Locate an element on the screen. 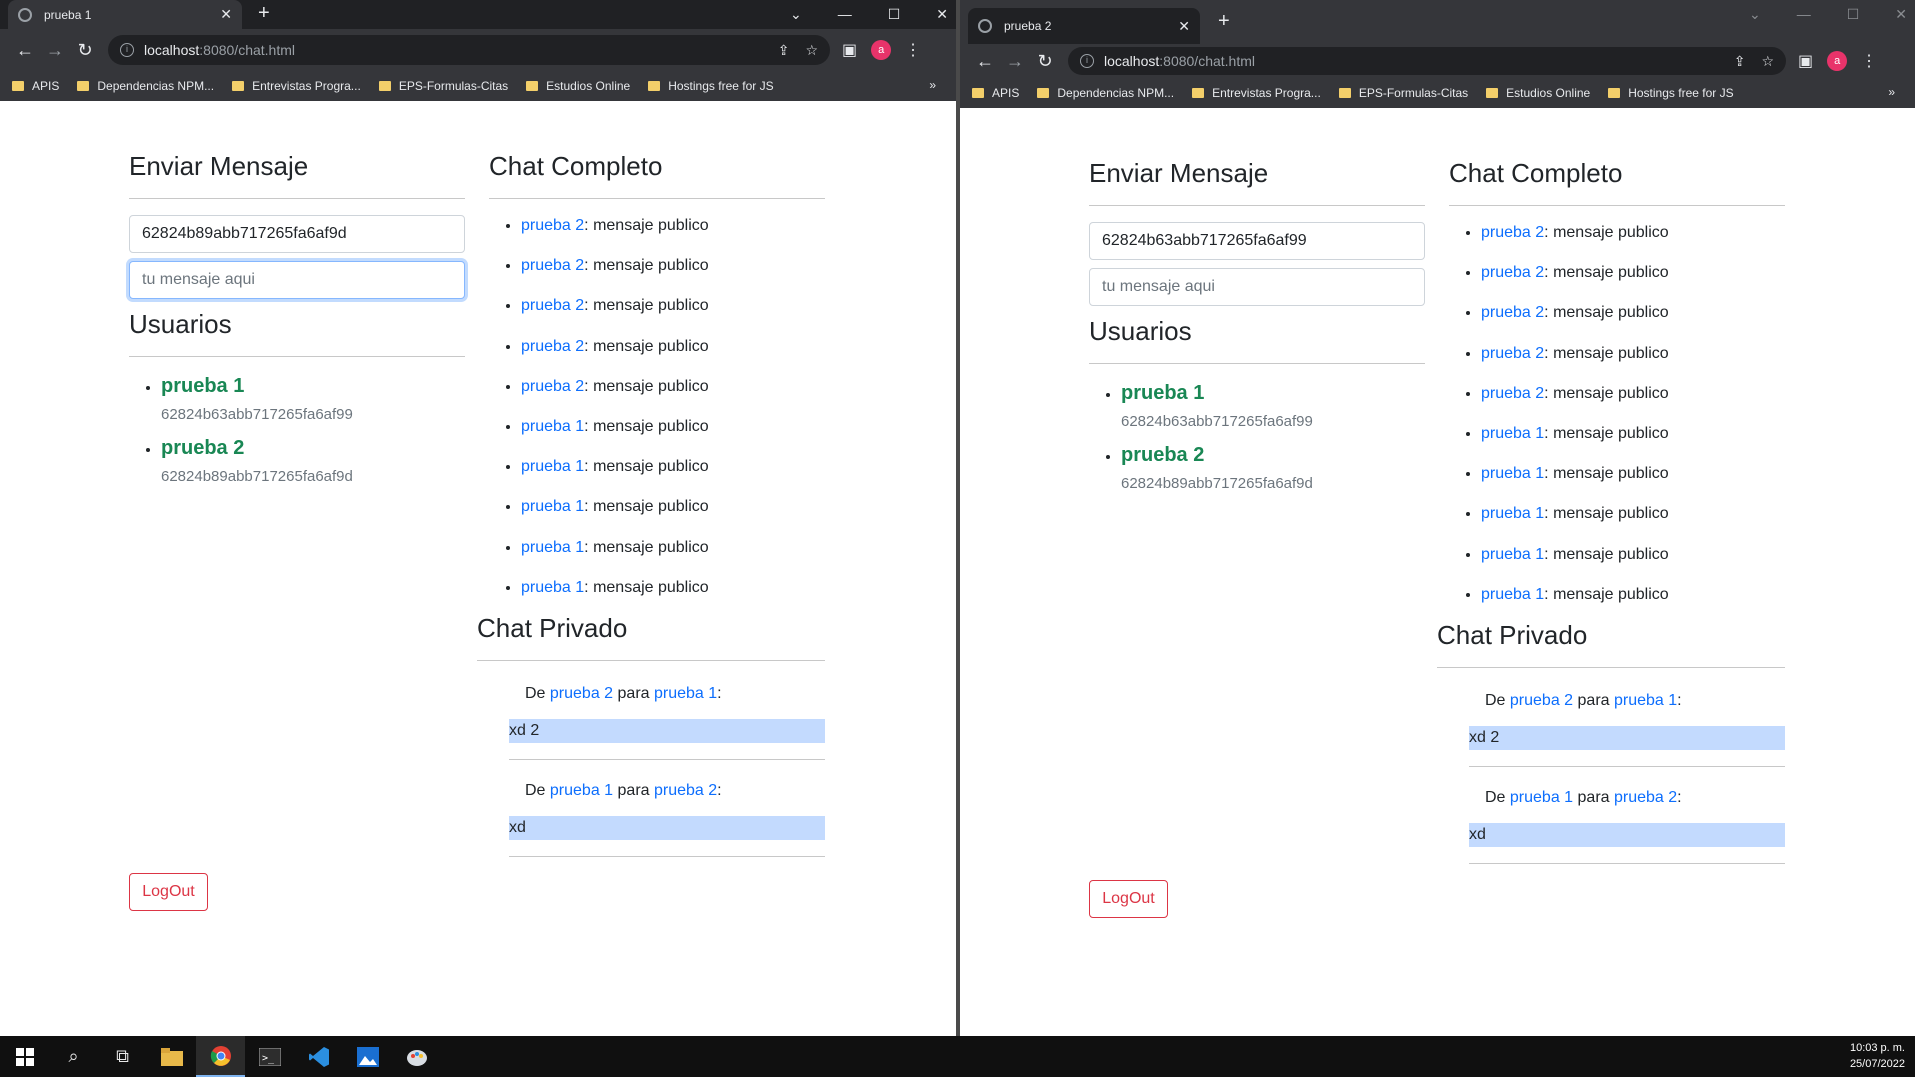 Image resolution: width=1915 pixels, height=1077 pixels. chat-message: prueba 1: mensaje publico is located at coordinates (1633, 445).